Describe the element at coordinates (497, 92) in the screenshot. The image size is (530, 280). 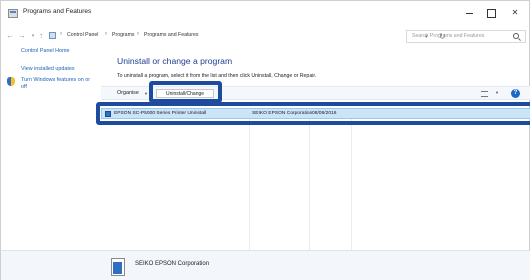
I see `view-chevron-down-icon: ▼` at that location.